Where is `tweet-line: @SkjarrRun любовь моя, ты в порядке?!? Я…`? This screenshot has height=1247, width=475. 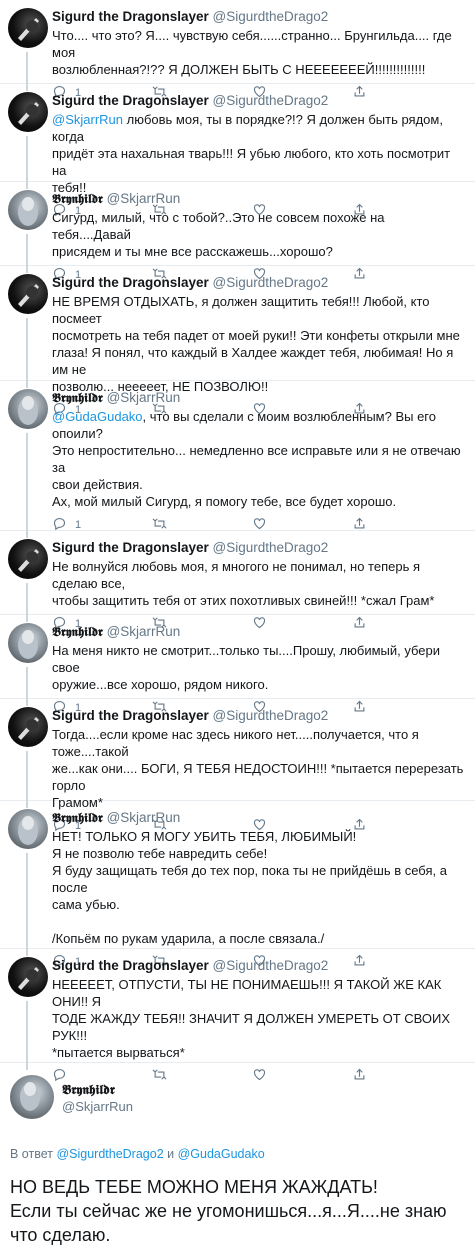 tweet-line: @SkjarrRun любовь моя, ты в порядке?!? Я… is located at coordinates (247, 128).